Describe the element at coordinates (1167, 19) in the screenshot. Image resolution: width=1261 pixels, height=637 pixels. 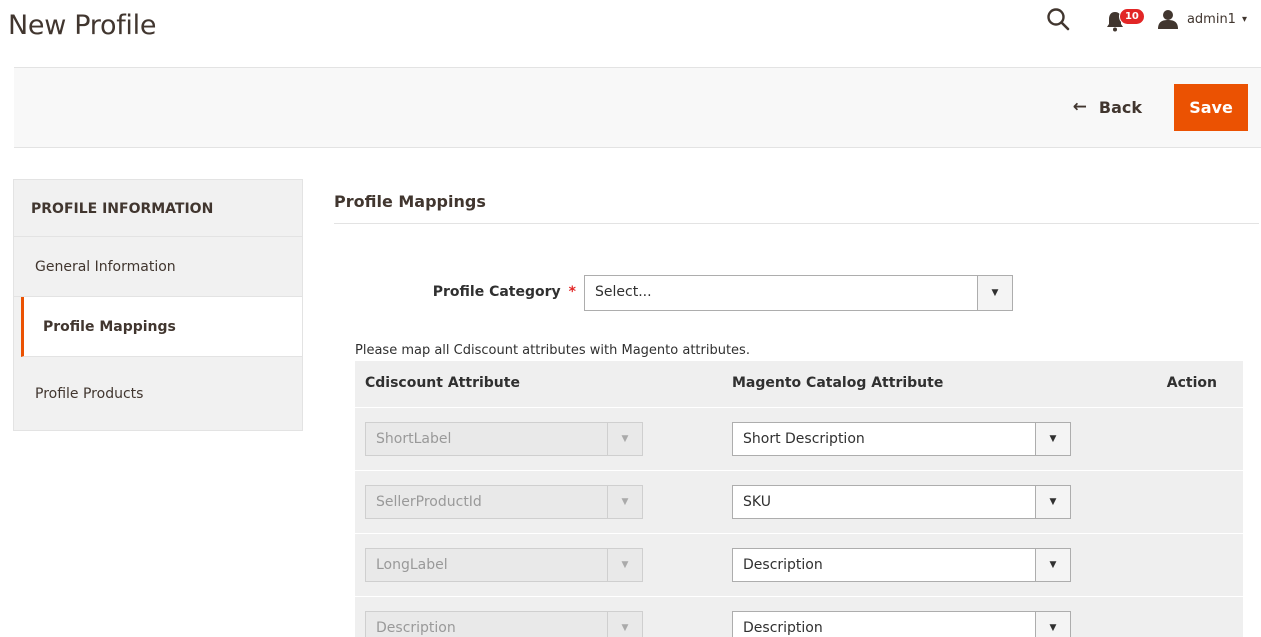
I see `user-icon` at that location.